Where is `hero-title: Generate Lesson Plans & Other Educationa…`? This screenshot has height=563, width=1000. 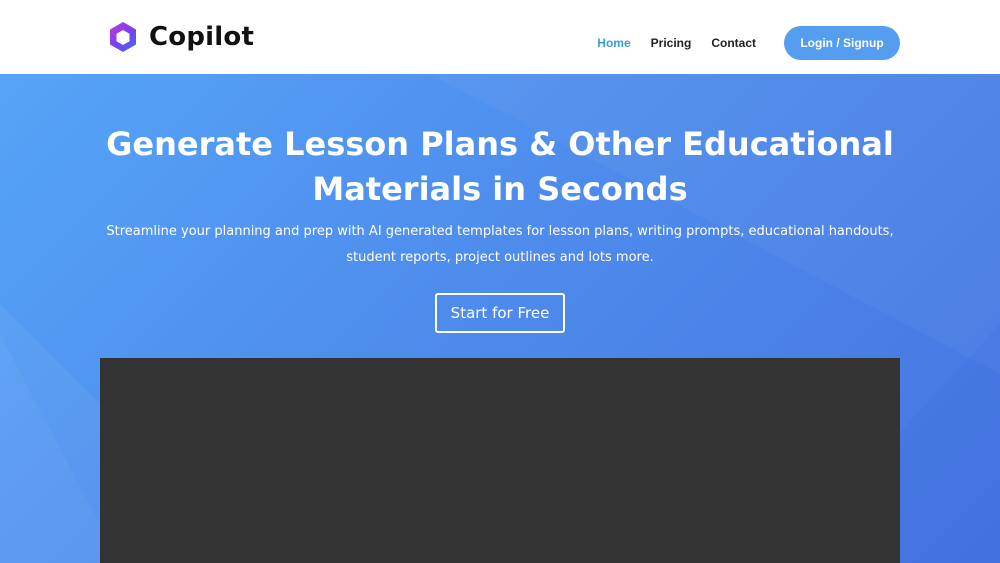 hero-title: Generate Lesson Plans & Other Educationa… is located at coordinates (500, 166).